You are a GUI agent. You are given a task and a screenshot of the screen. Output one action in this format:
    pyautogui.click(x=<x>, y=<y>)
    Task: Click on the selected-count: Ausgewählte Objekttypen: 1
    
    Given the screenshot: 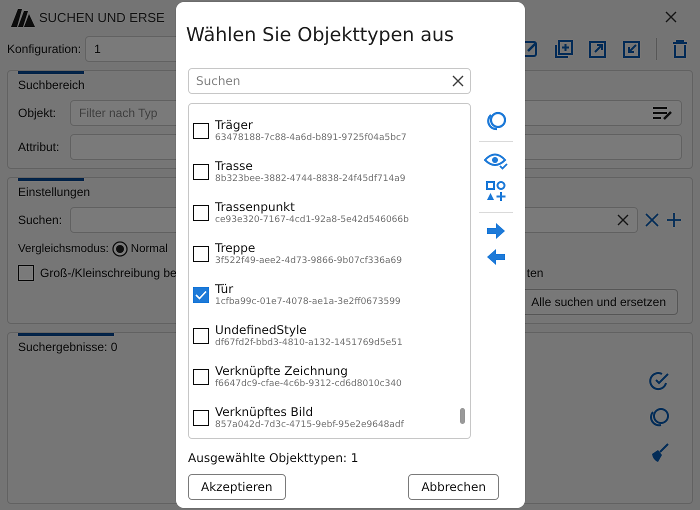 What is the action you would take?
    pyautogui.click(x=274, y=458)
    